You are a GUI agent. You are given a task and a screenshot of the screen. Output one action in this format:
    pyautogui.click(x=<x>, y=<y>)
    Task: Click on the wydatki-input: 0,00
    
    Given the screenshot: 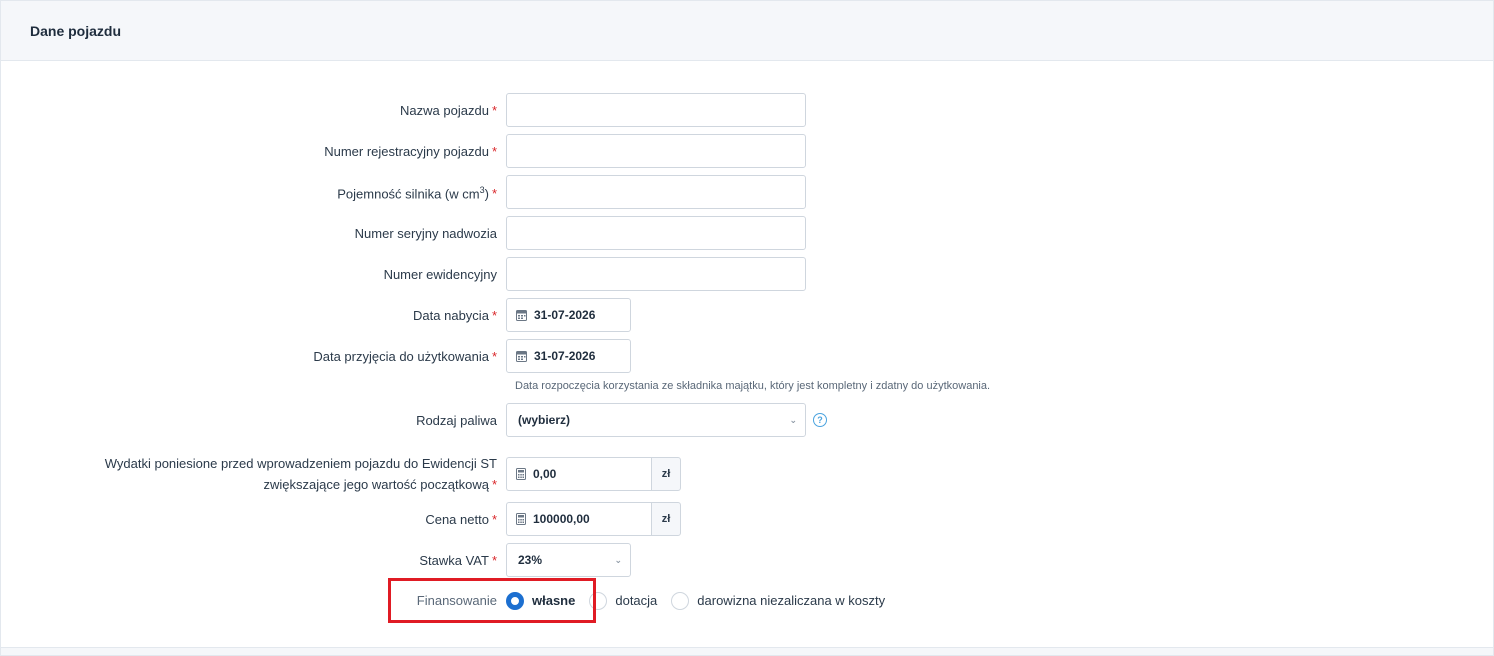 What is the action you would take?
    pyautogui.click(x=578, y=474)
    